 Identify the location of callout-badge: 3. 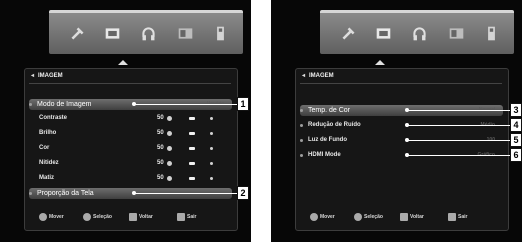
(516, 110).